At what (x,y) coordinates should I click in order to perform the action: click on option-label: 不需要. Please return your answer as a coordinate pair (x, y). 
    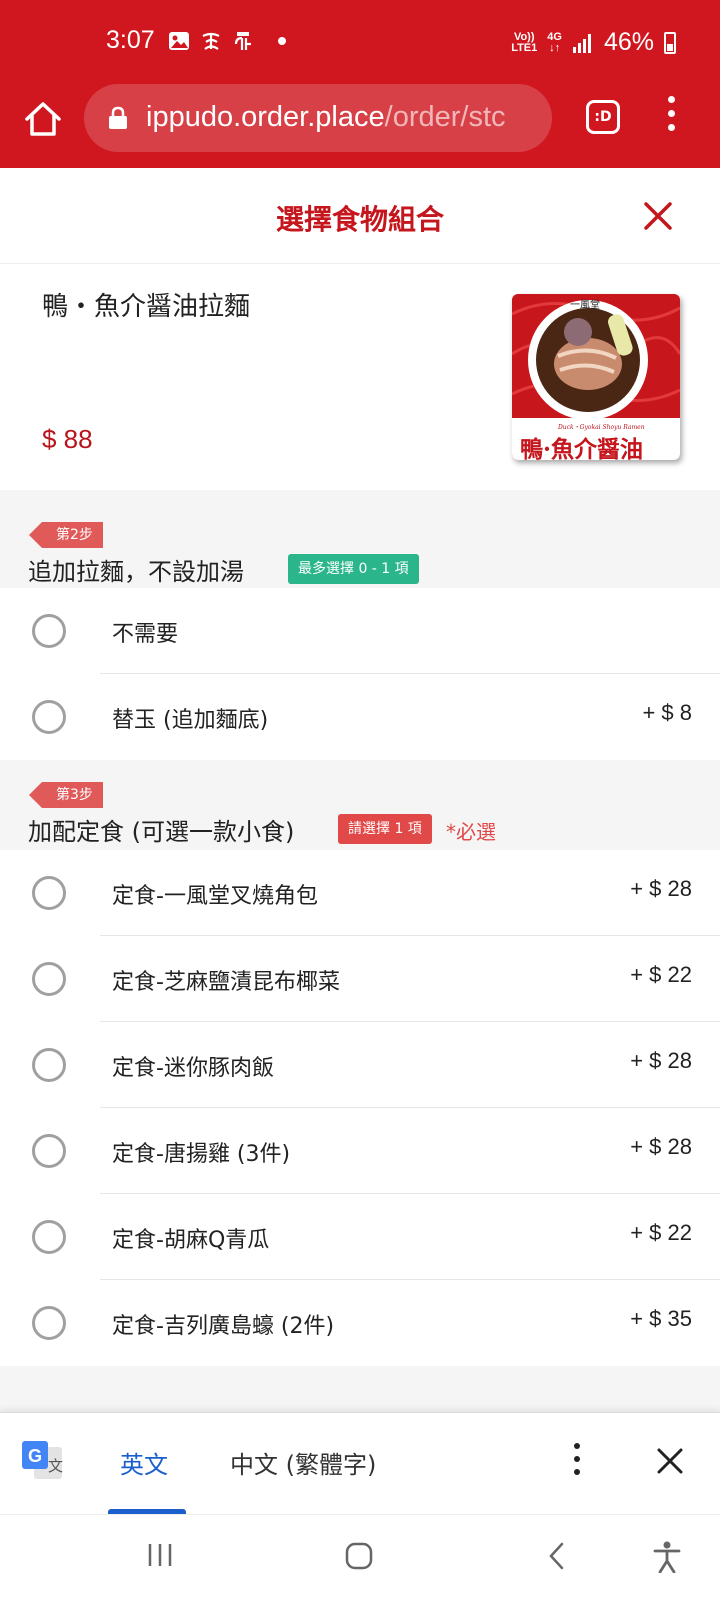
    Looking at the image, I should click on (145, 634).